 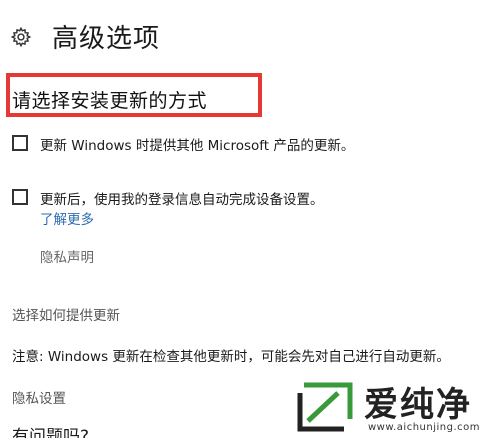 I want to click on watermark: 爱纯净 www.aichunjing.com, so click(x=387, y=406).